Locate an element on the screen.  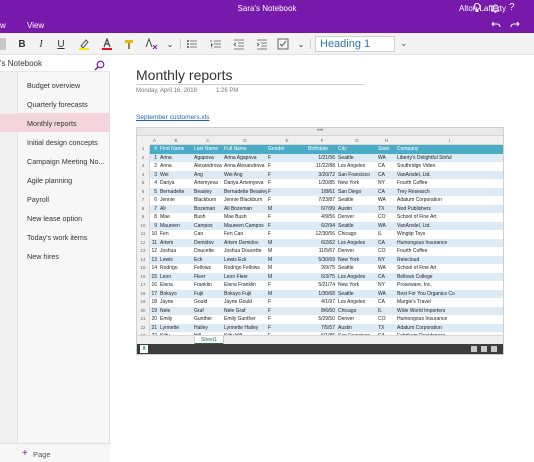
table-cell: Bozeman is located at coordinates (208, 208).